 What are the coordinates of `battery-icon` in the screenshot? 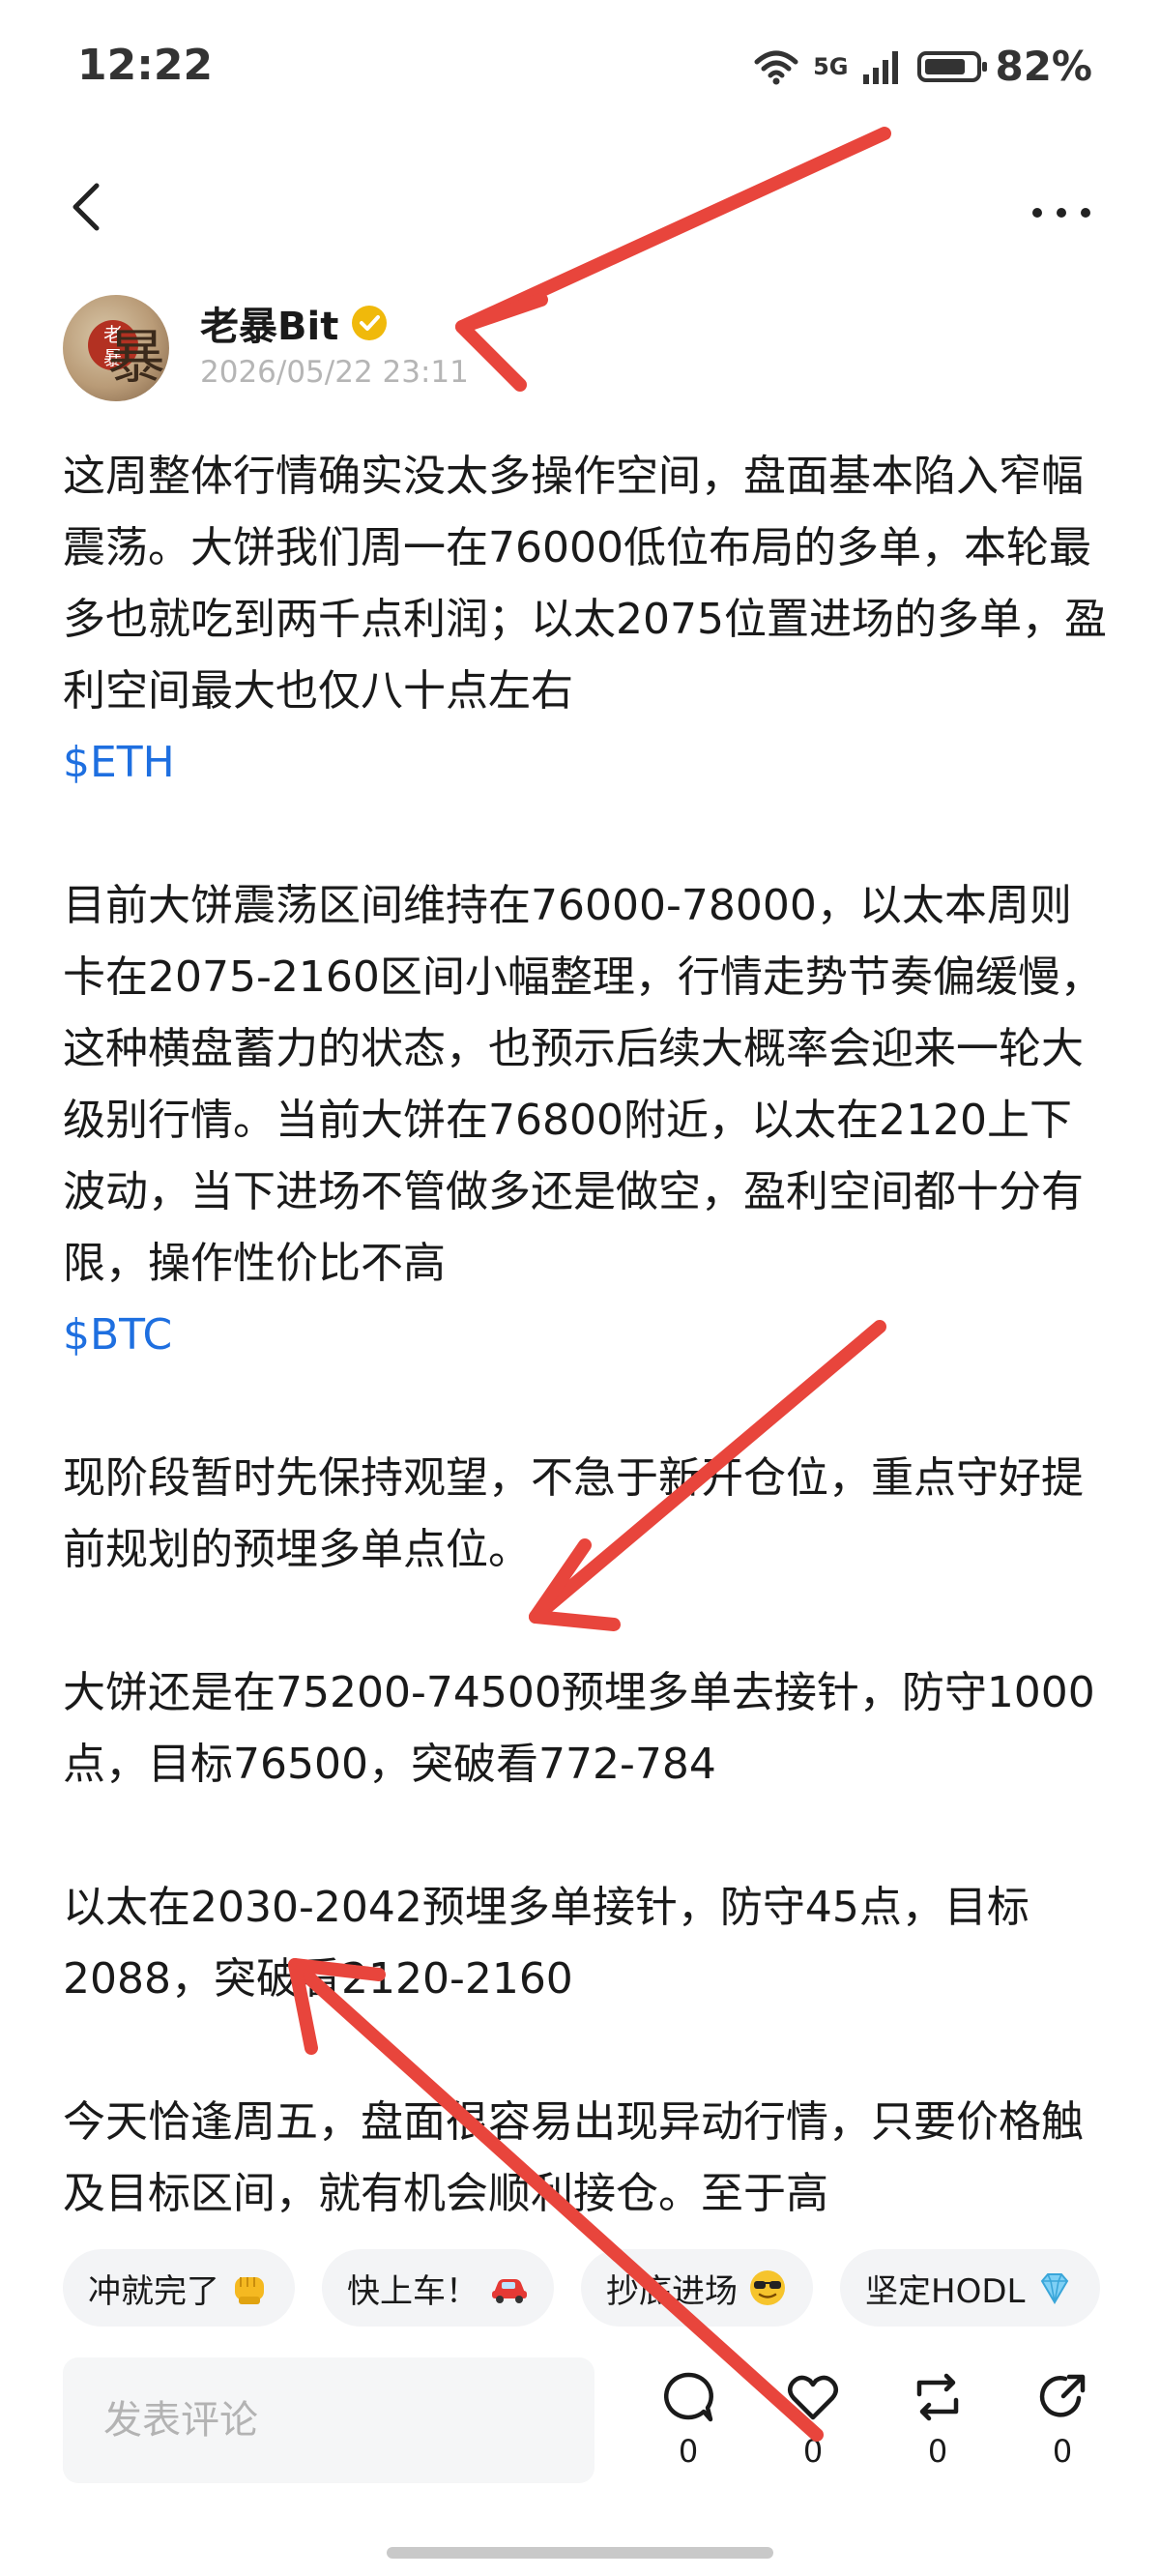 It's located at (953, 66).